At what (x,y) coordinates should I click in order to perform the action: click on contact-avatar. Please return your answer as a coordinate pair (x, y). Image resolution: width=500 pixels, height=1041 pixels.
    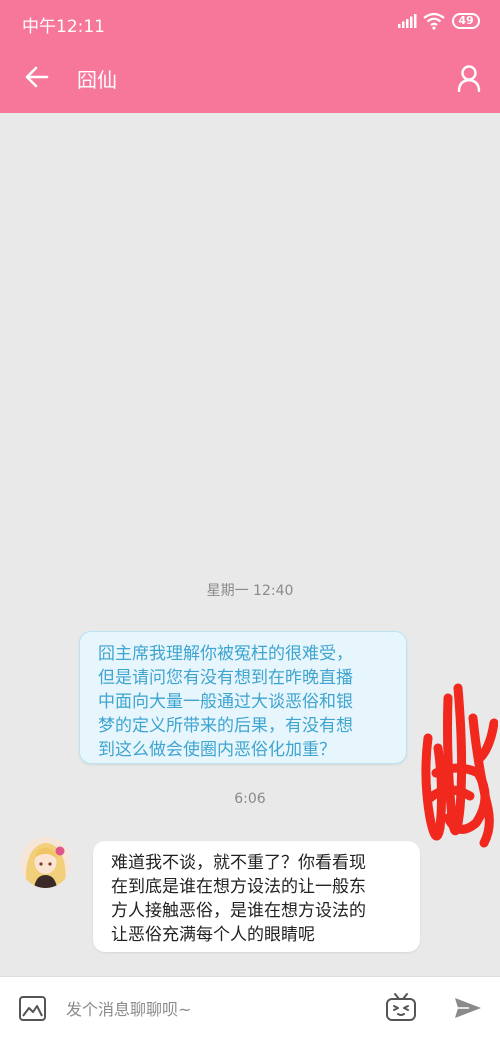
    Looking at the image, I should click on (45, 862).